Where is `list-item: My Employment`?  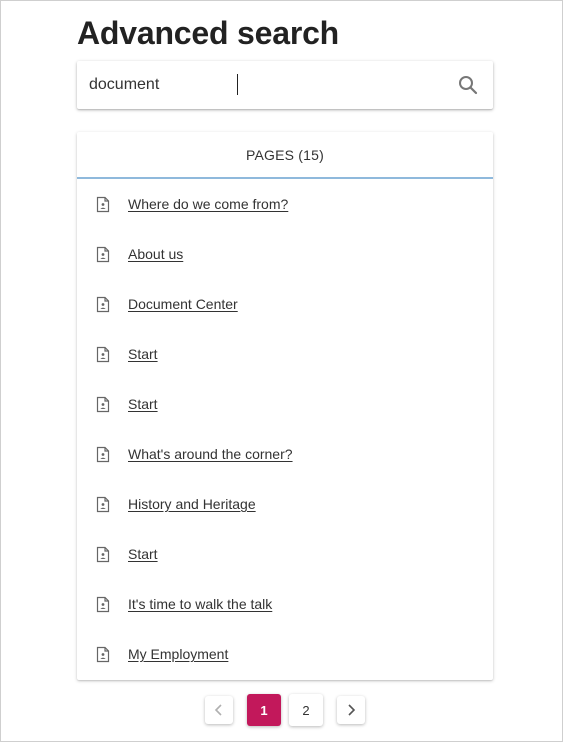
list-item: My Employment is located at coordinates (285, 654).